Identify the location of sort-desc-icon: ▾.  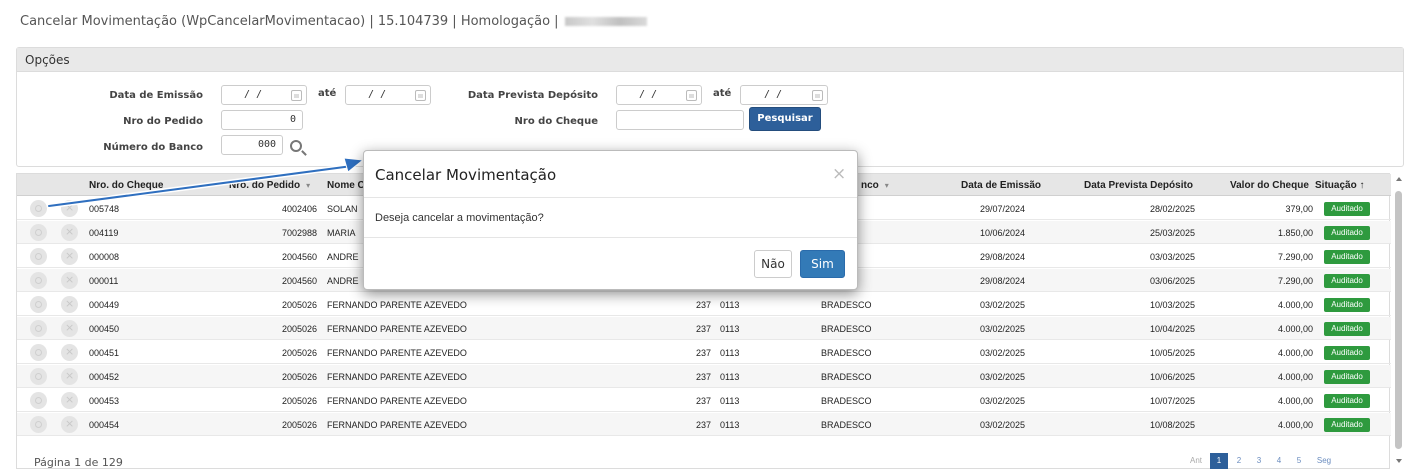
(886, 185).